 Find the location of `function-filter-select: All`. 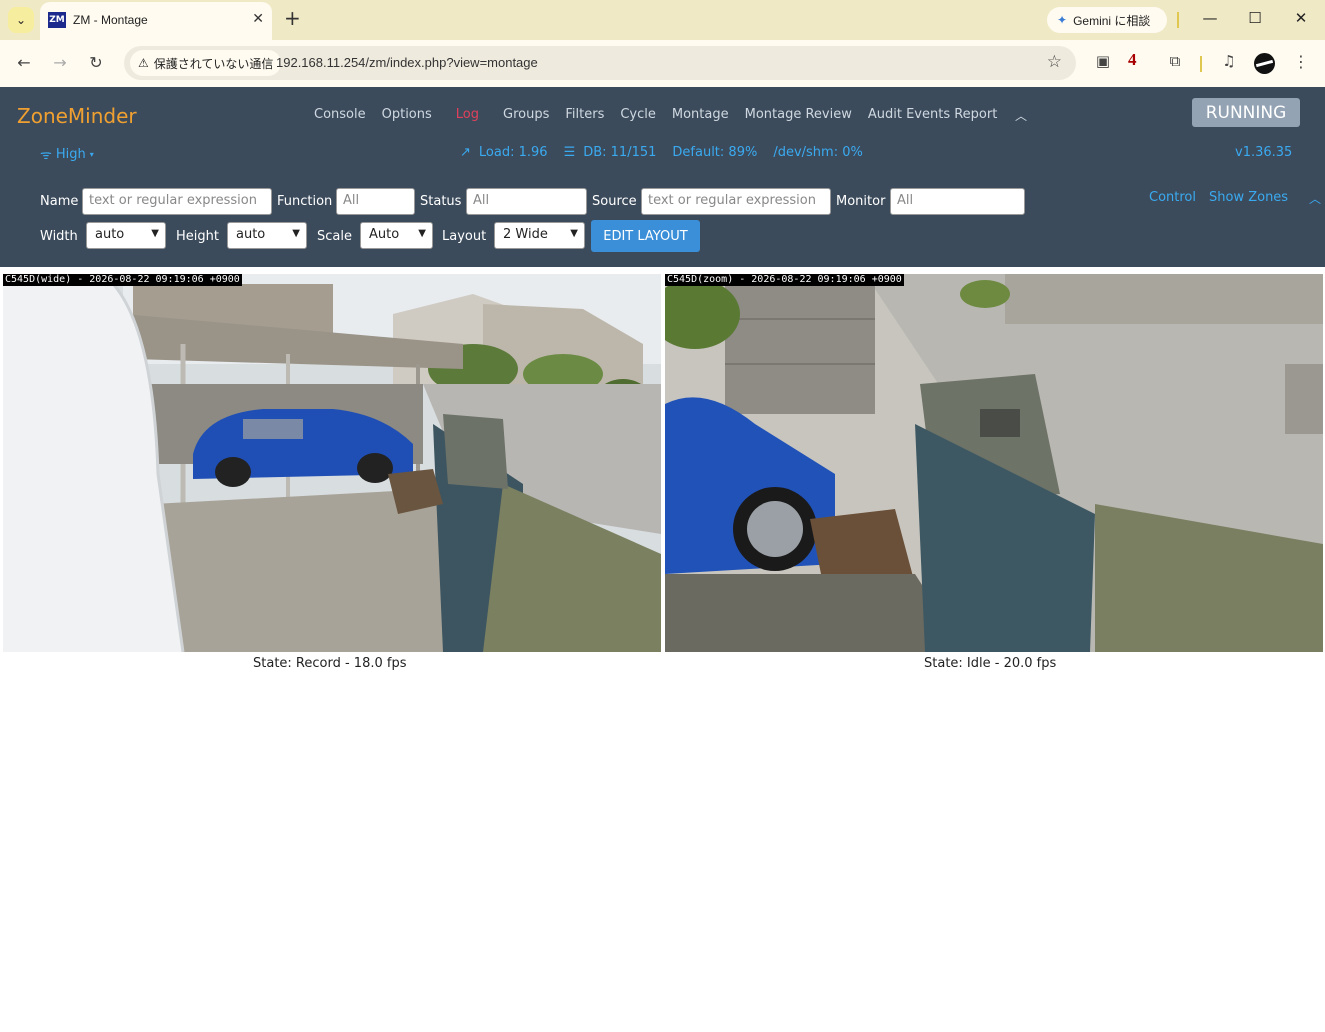

function-filter-select: All is located at coordinates (375, 201).